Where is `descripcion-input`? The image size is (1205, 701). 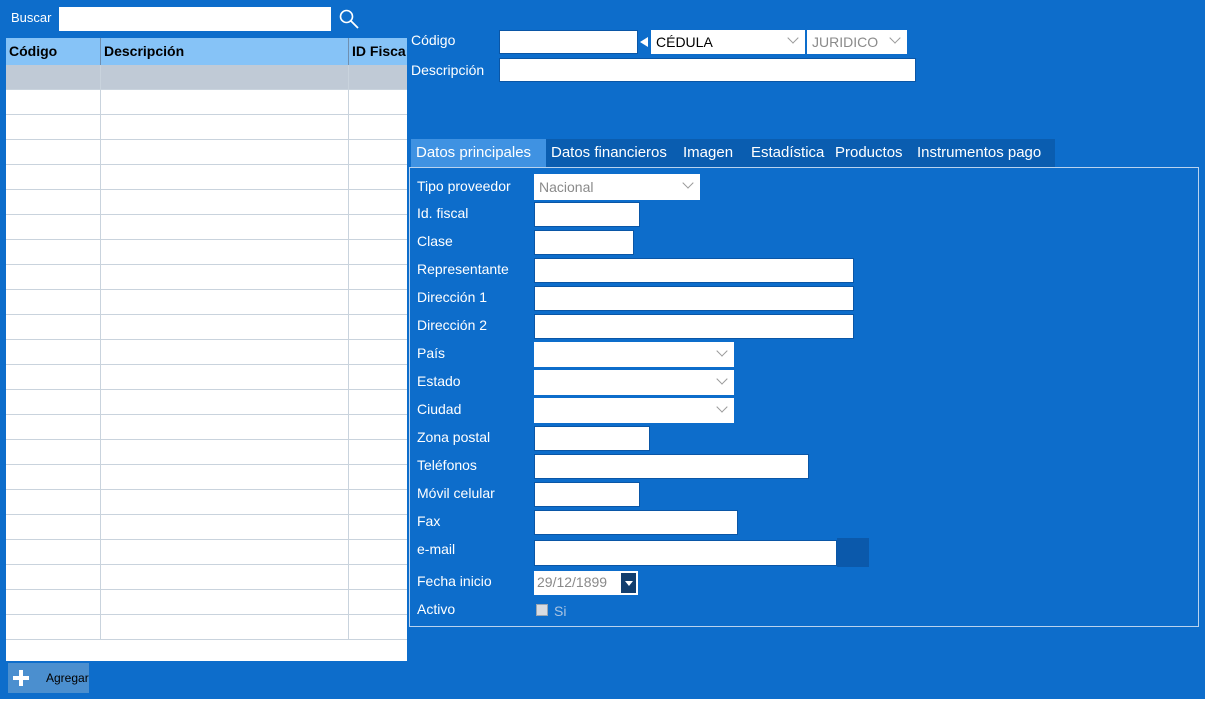
descripcion-input is located at coordinates (707, 70).